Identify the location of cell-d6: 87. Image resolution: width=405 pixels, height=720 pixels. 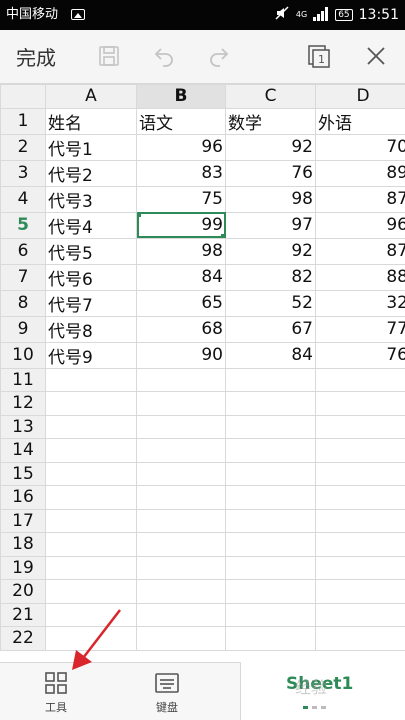
(360, 251).